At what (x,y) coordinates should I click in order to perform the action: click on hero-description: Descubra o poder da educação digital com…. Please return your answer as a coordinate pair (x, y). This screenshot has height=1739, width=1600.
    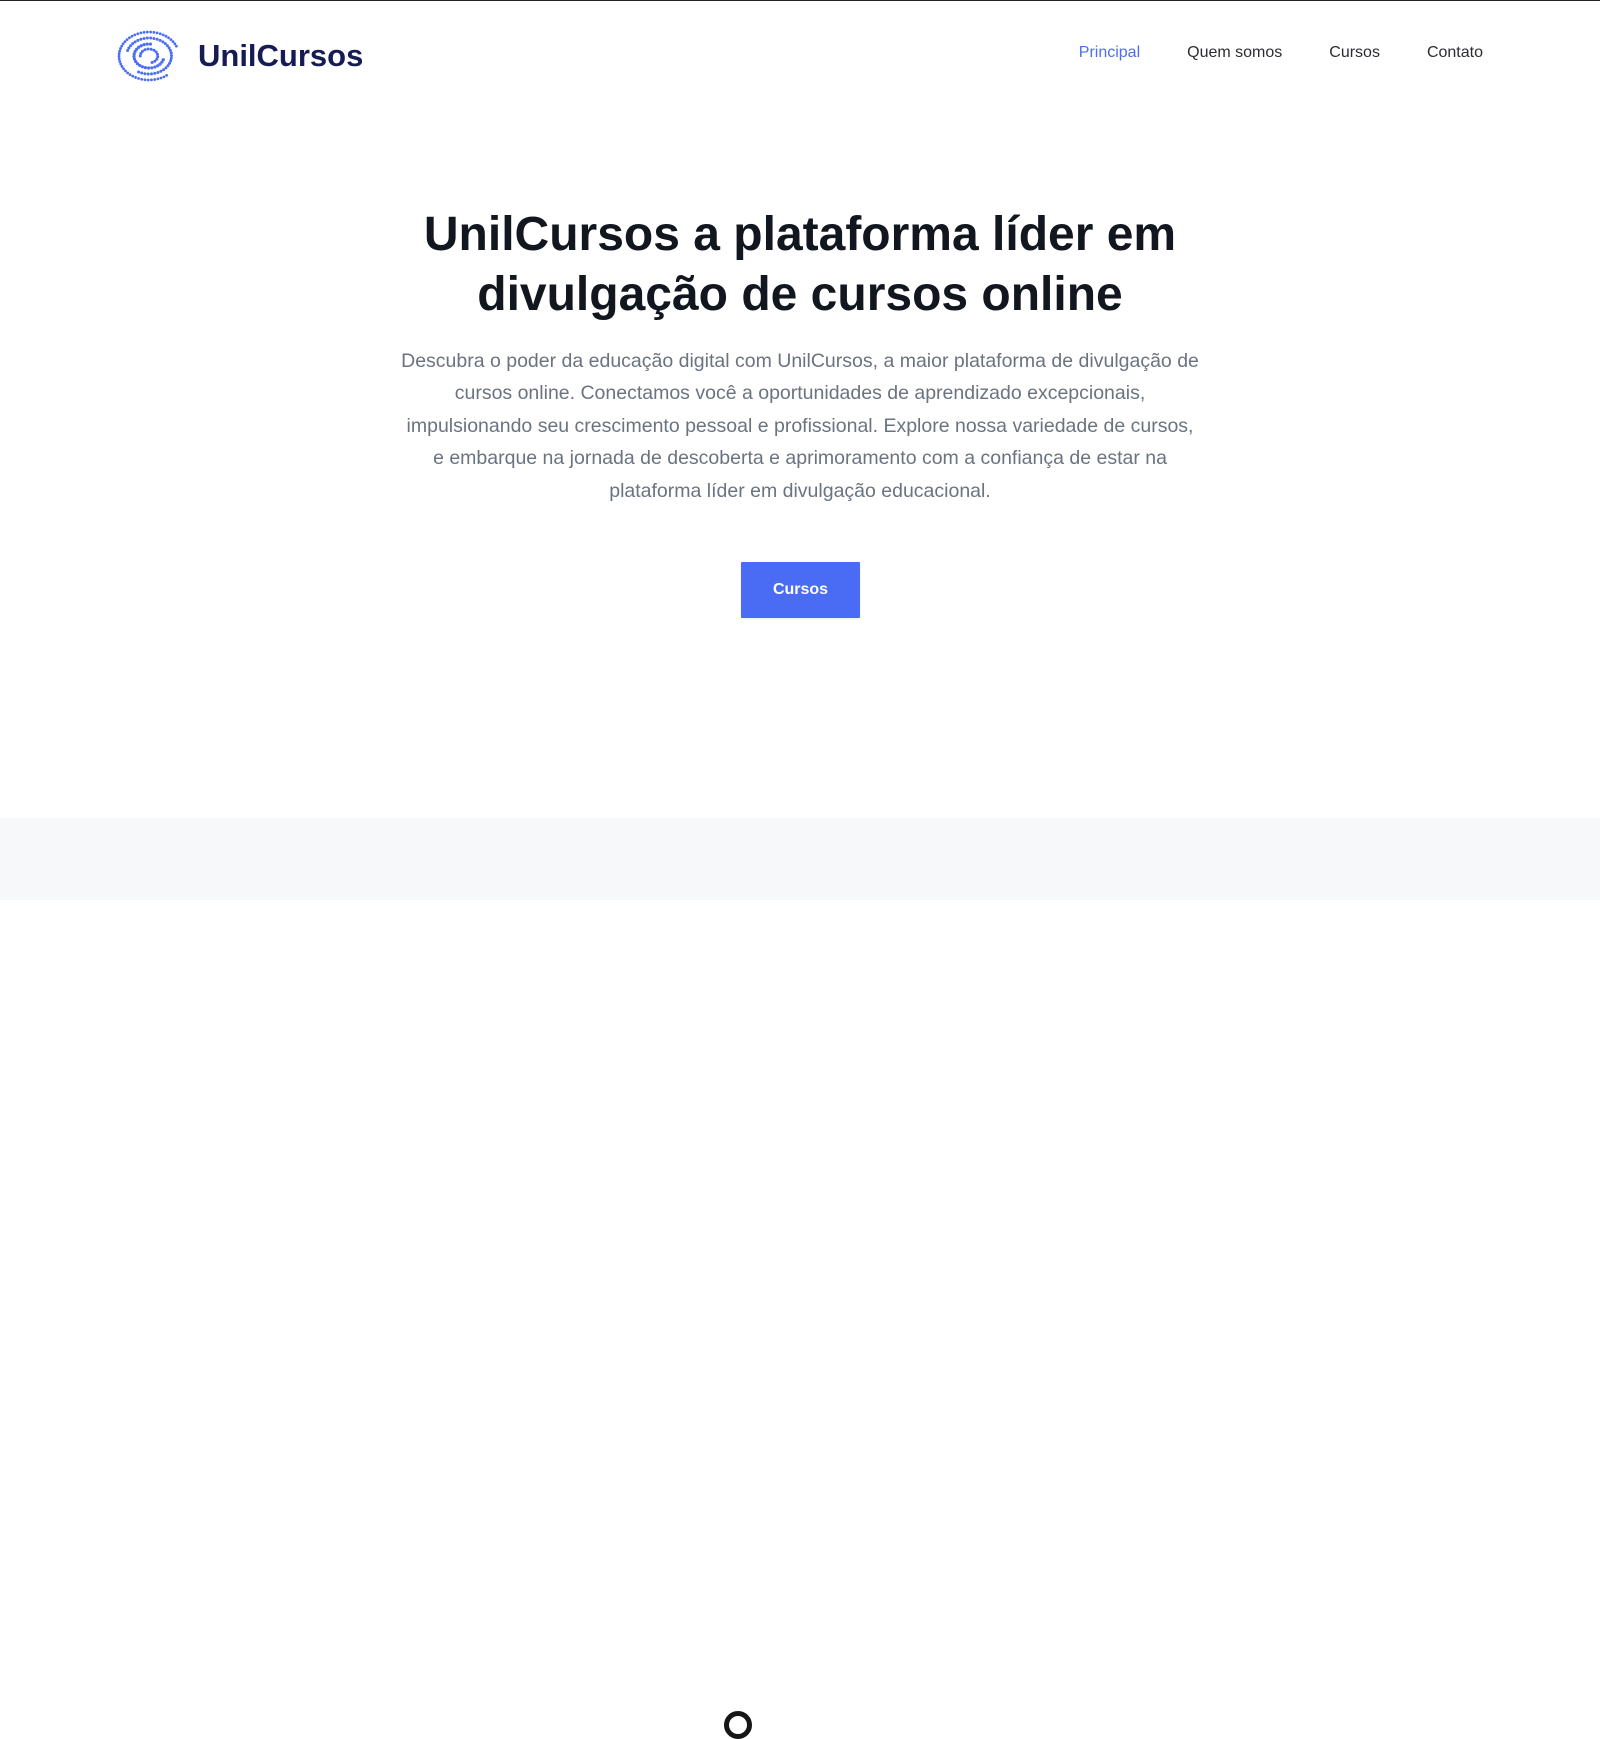
    Looking at the image, I should click on (800, 426).